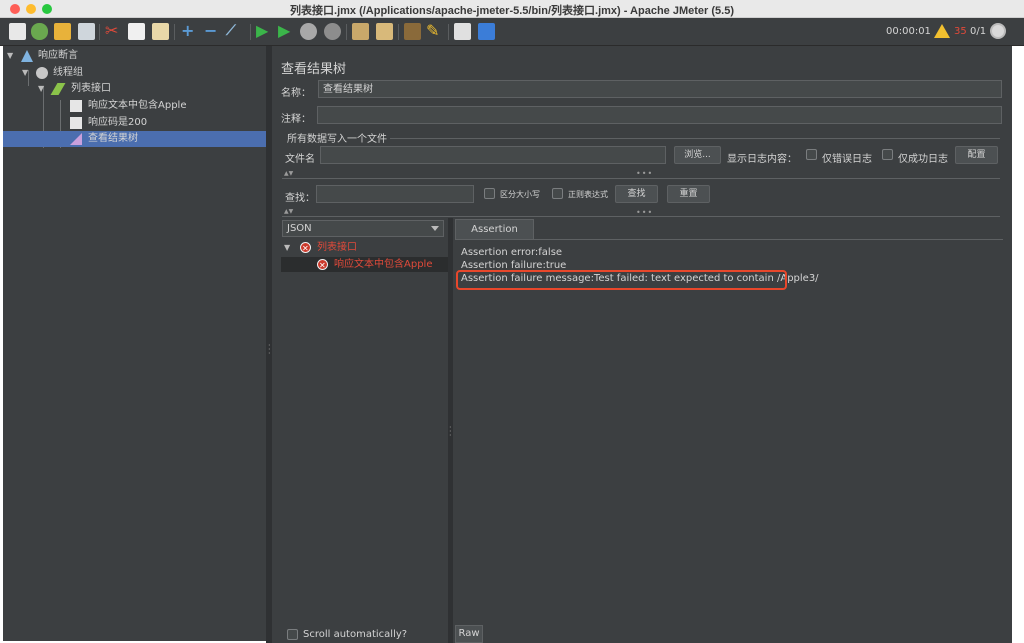 Image resolution: width=1024 pixels, height=643 pixels. What do you see at coordinates (383, 264) in the screenshot?
I see `sample-item-label: 响应文本中包含Apple` at bounding box center [383, 264].